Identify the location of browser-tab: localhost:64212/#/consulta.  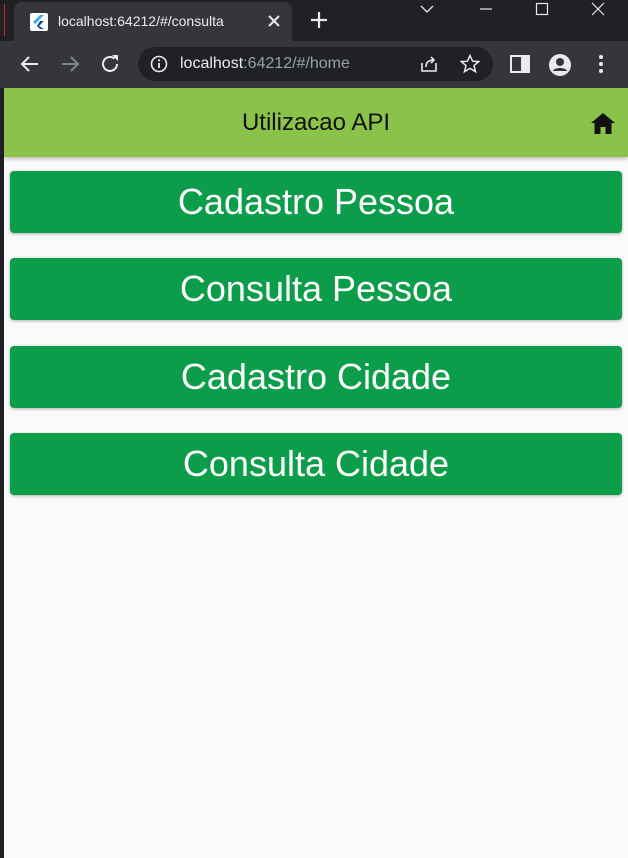
(153, 22).